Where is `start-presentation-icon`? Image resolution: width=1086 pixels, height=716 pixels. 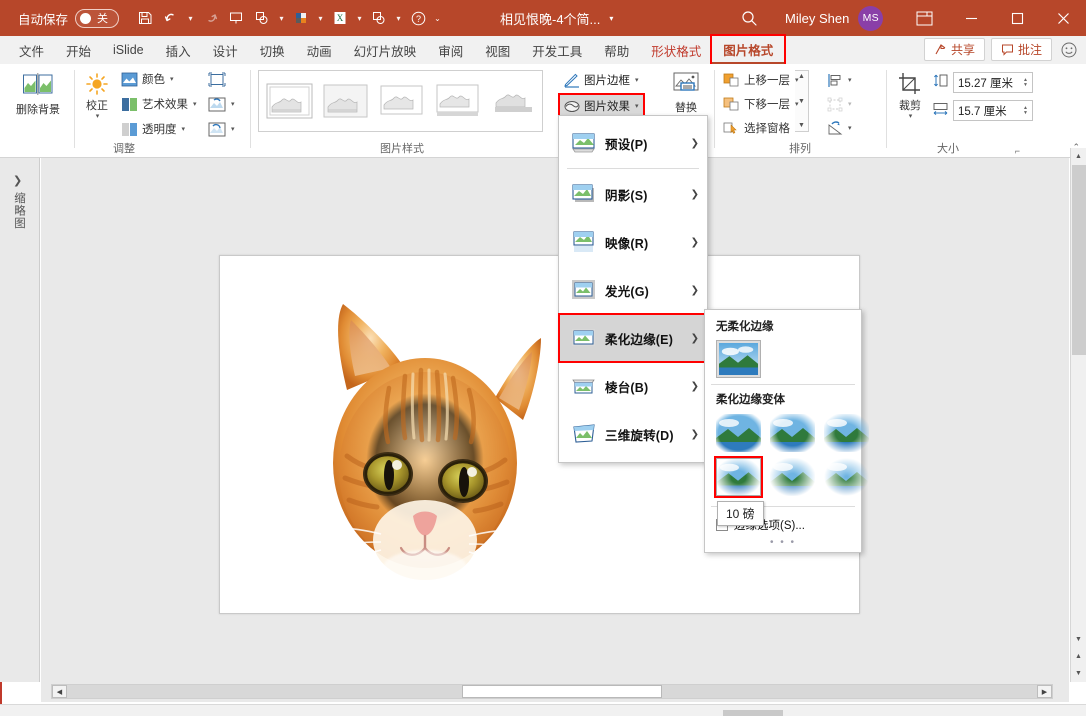 start-presentation-icon is located at coordinates (236, 18).